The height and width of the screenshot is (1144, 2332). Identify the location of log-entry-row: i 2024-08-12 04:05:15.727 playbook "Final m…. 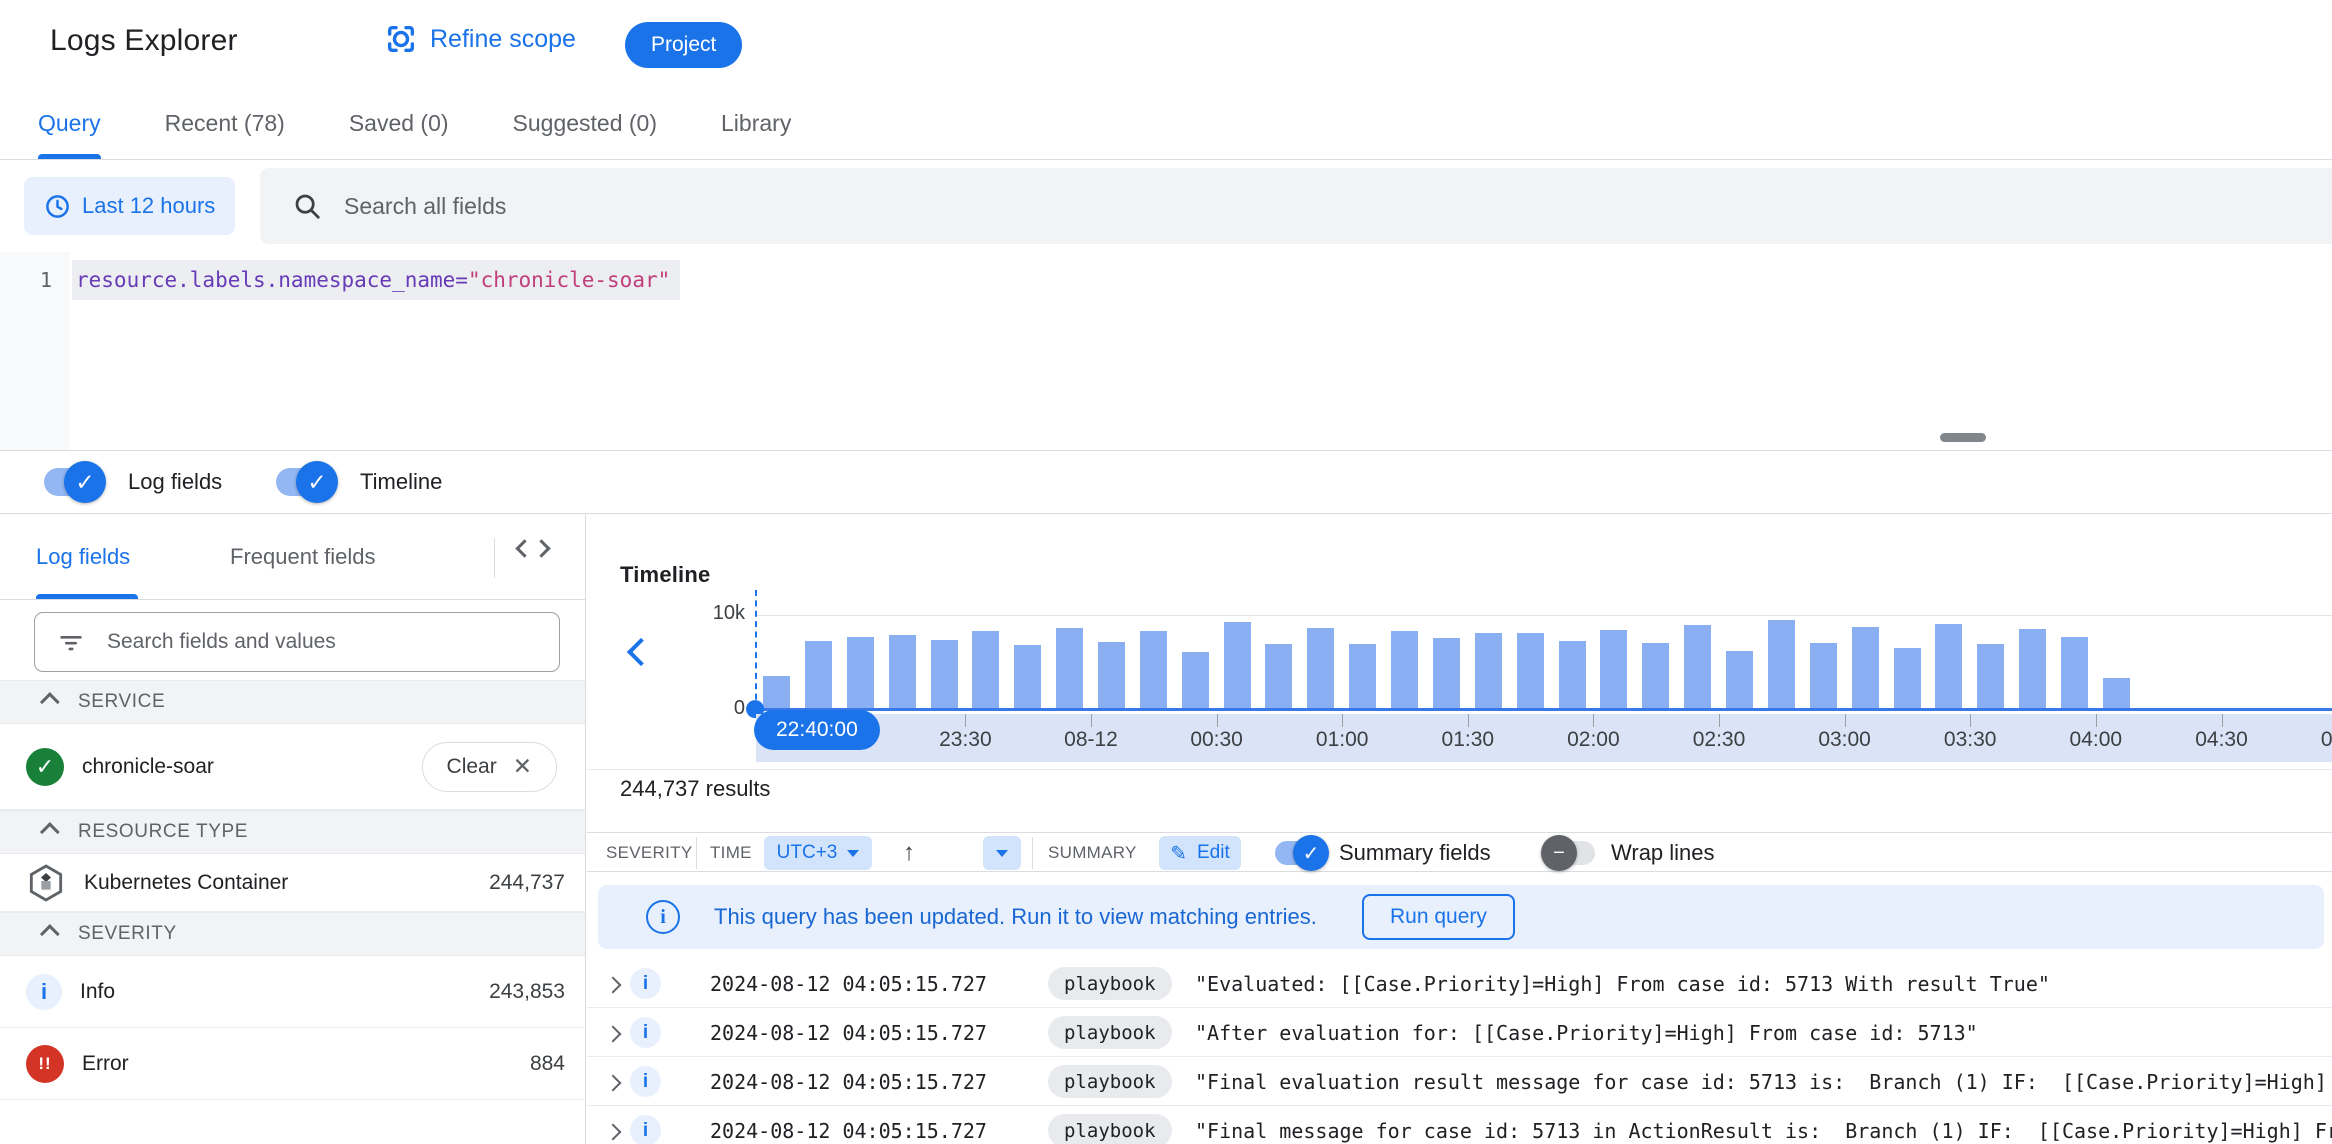
(1459, 1125).